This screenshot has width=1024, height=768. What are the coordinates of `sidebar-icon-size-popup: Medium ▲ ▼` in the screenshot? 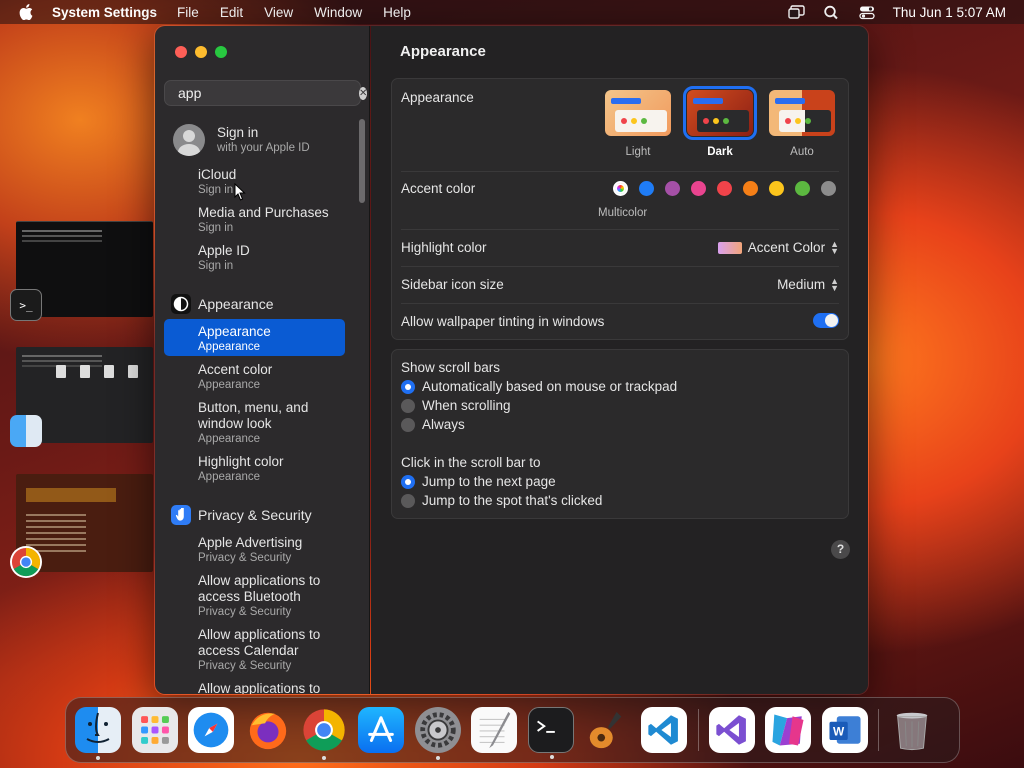 It's located at (808, 284).